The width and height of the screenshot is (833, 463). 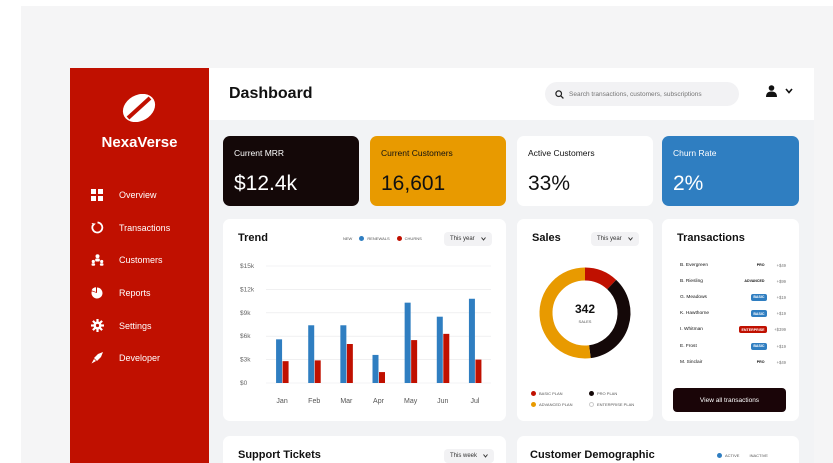 I want to click on sidebar-item-label: Overview, so click(x=138, y=195).